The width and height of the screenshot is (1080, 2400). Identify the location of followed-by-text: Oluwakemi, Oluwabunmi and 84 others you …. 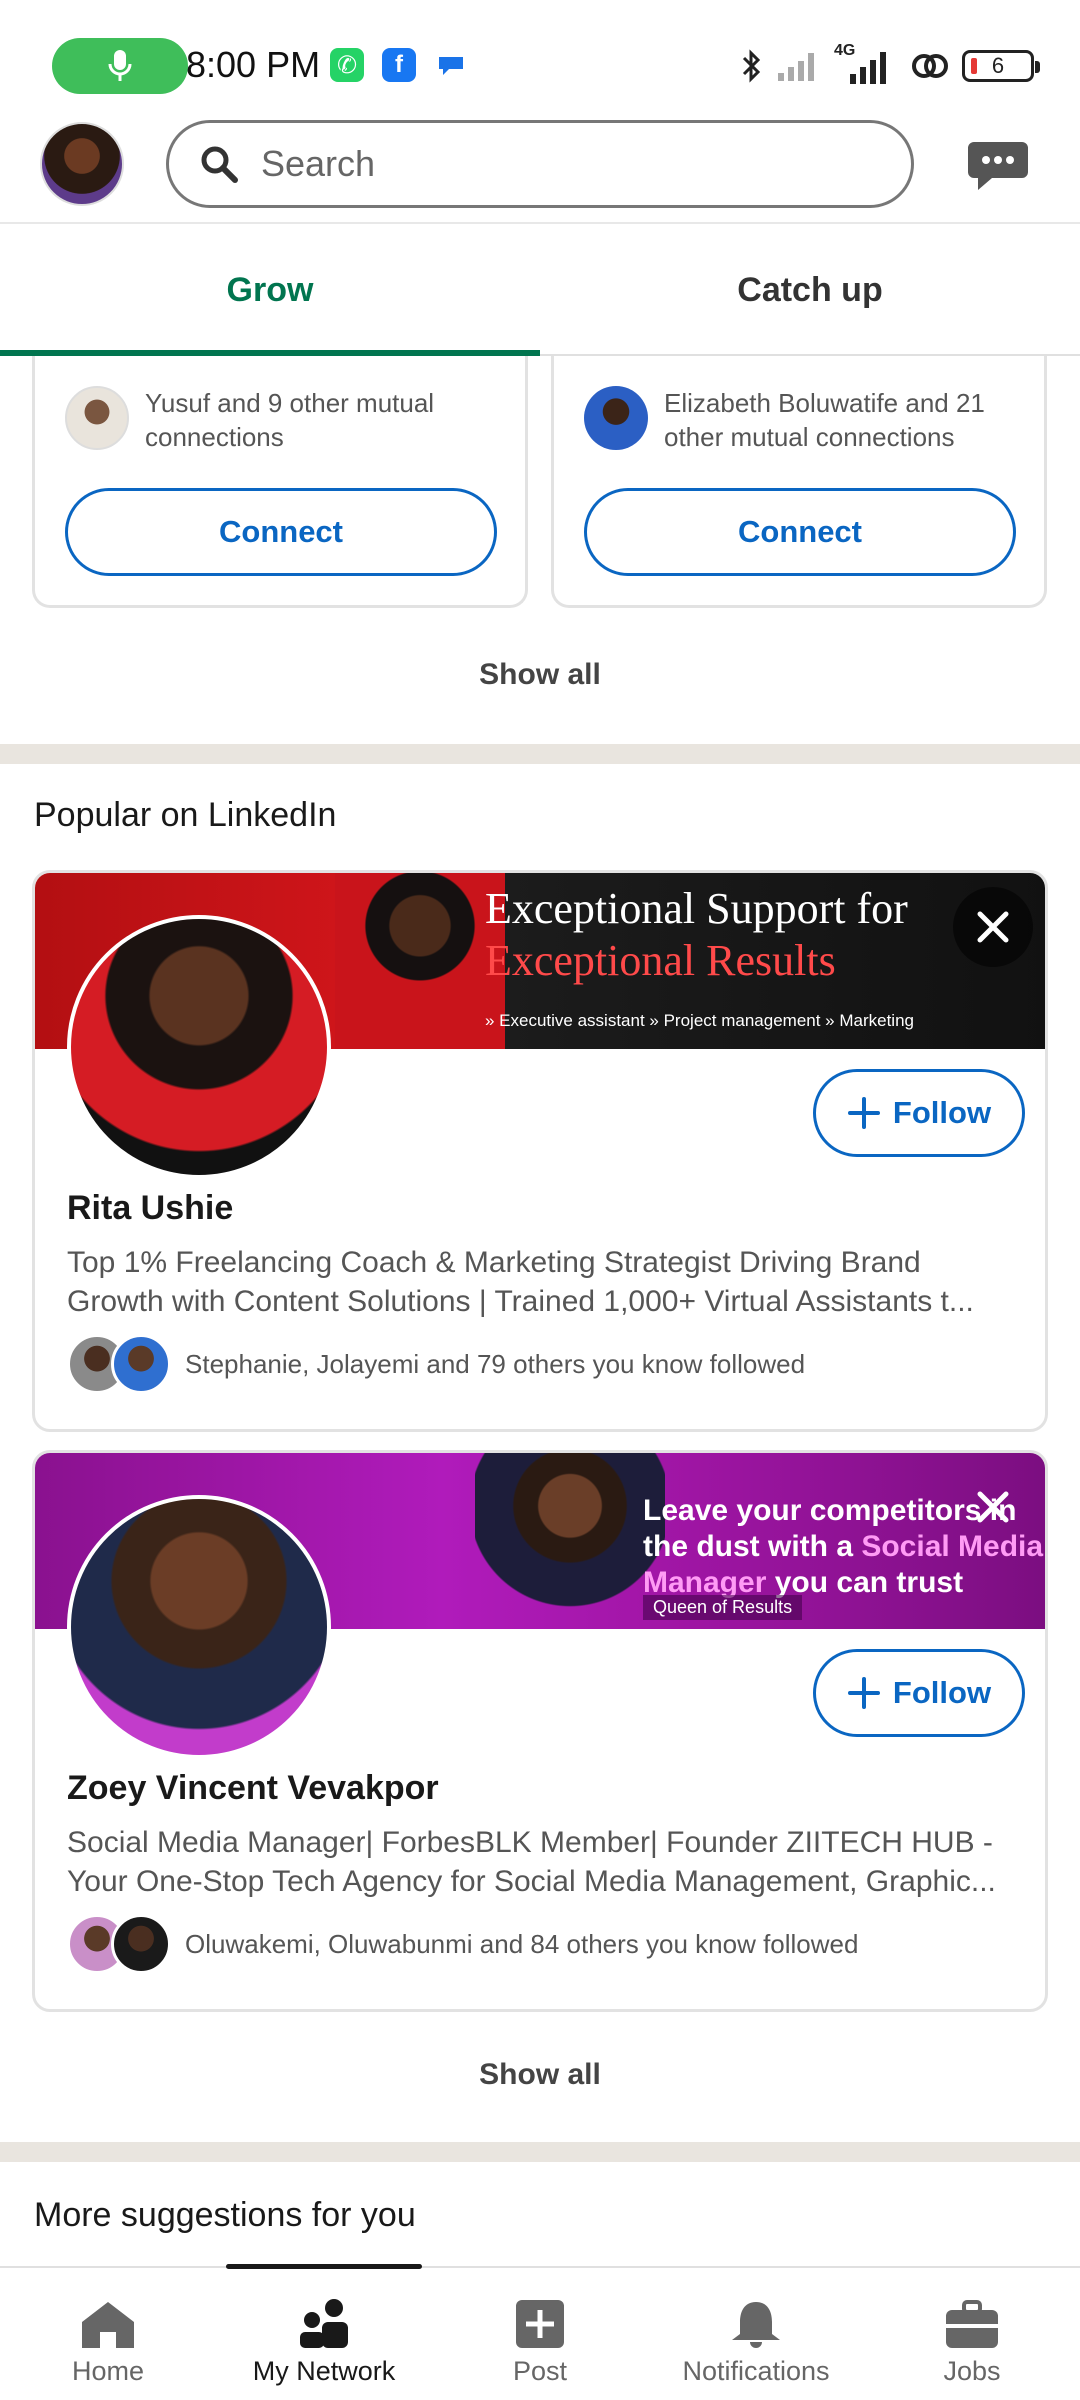
(522, 1943).